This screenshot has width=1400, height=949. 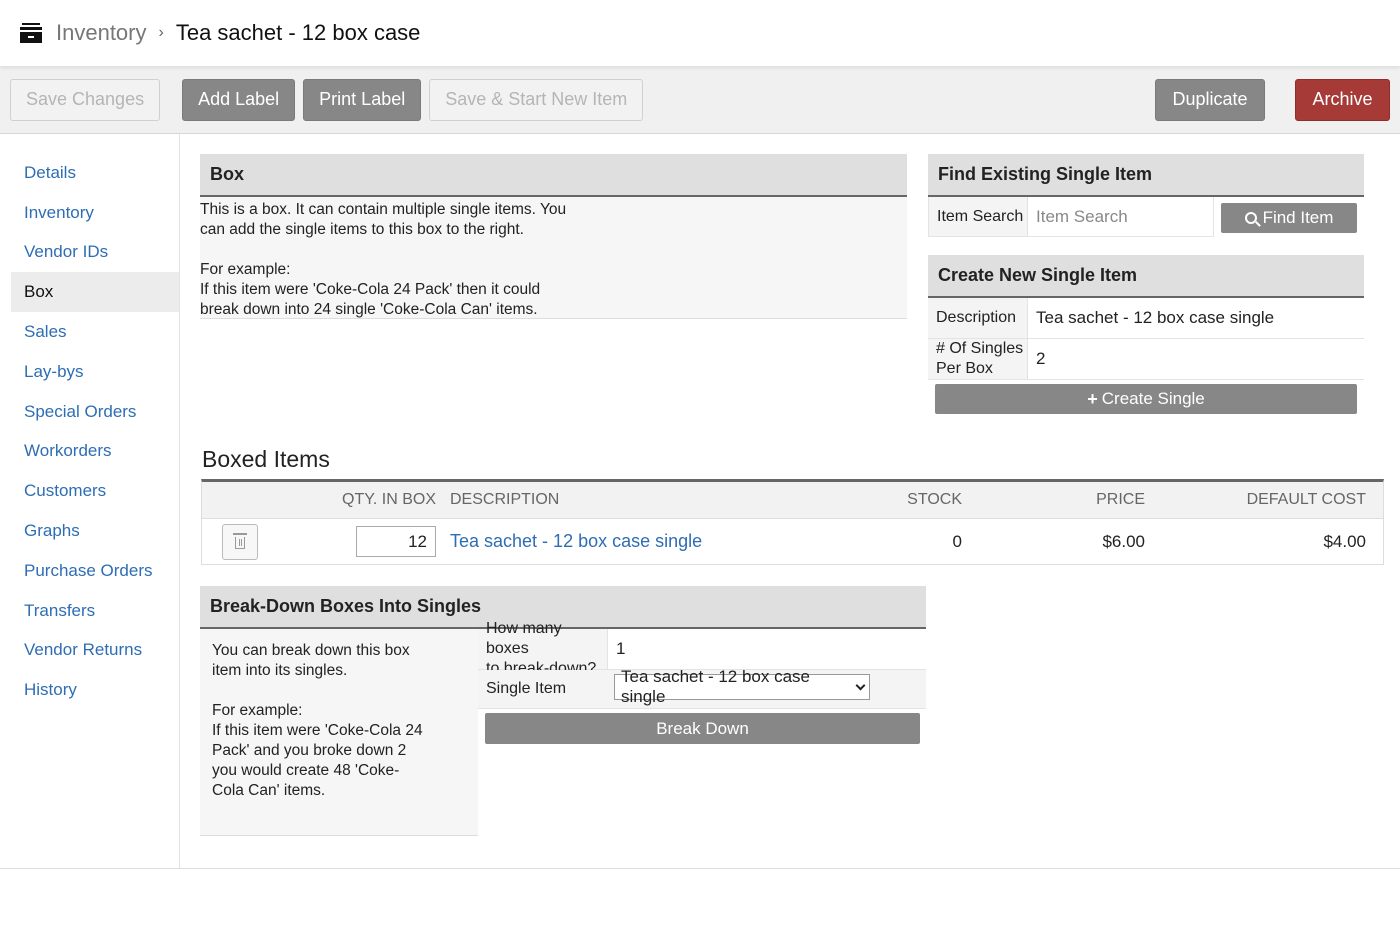 I want to click on singles-label-line: # Of Singles, so click(x=980, y=348).